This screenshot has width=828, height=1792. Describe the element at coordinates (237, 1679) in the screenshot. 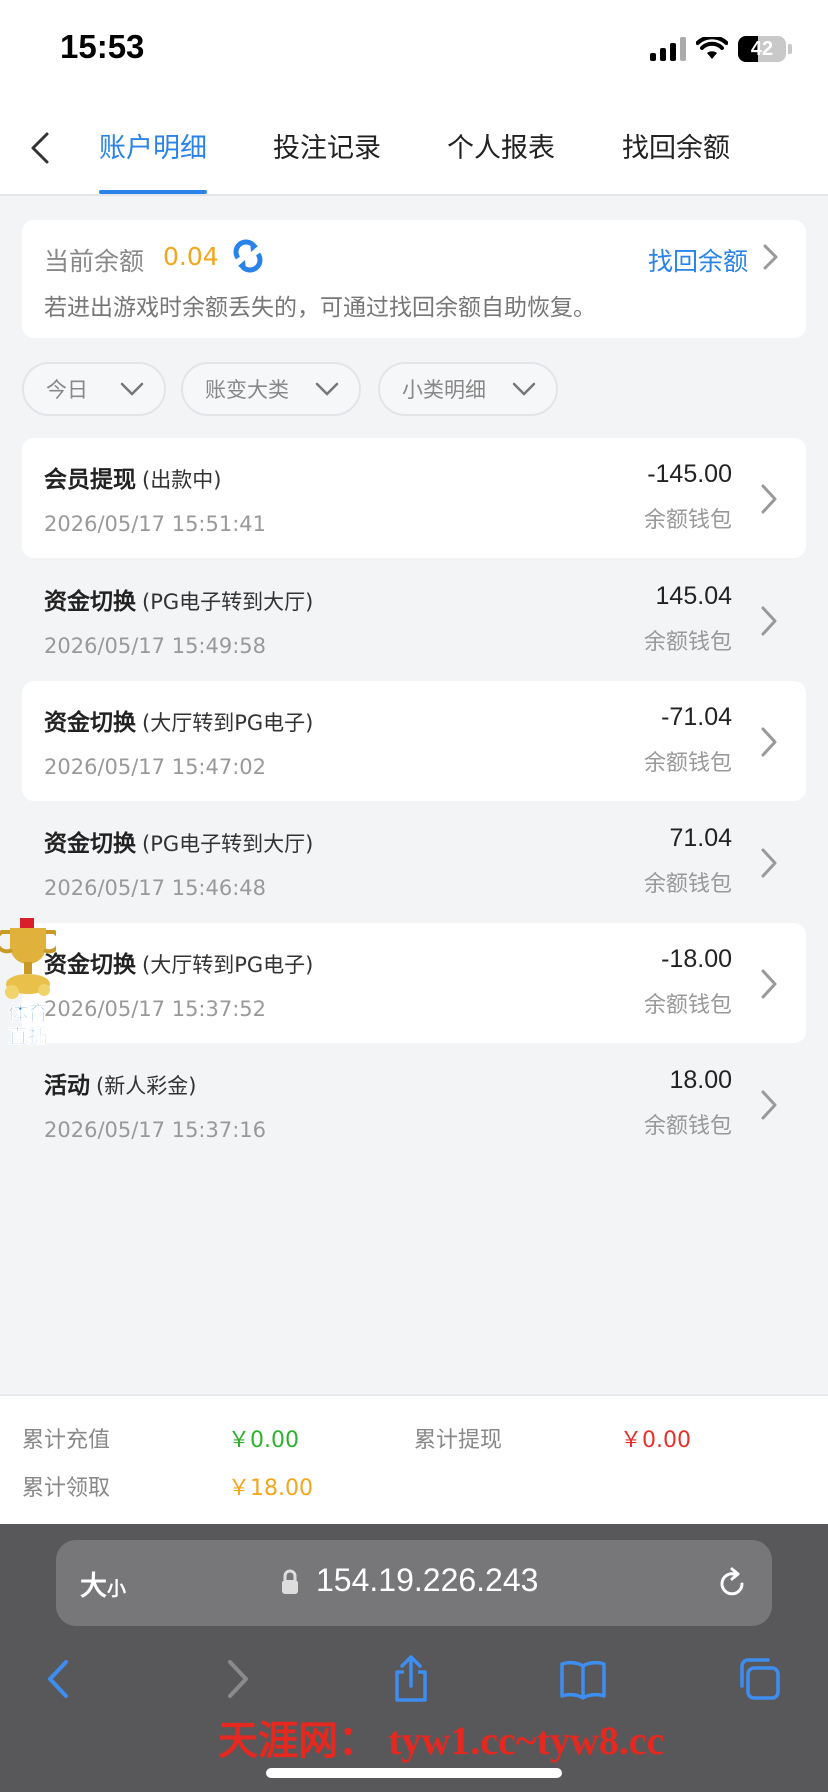

I see `browser-forward-icon` at that location.